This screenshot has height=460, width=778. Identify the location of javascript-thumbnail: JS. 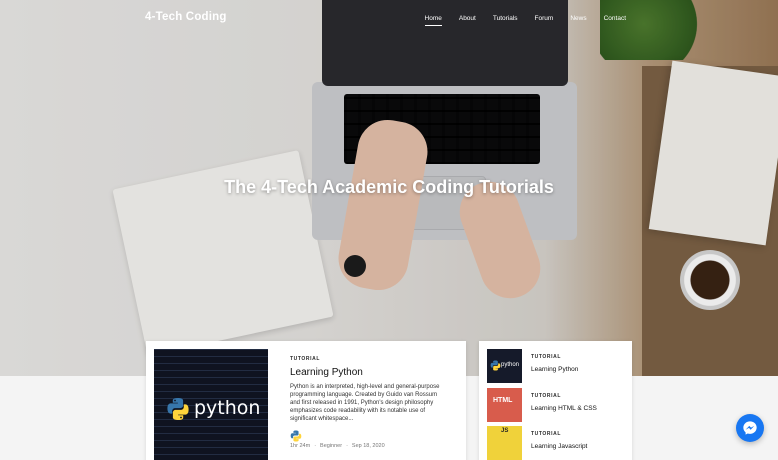
(504, 443).